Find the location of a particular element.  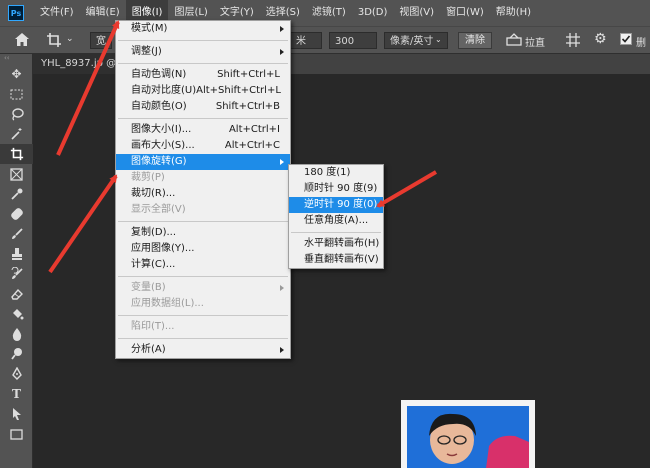

move-tool-icon: ✥ is located at coordinates (16, 74).